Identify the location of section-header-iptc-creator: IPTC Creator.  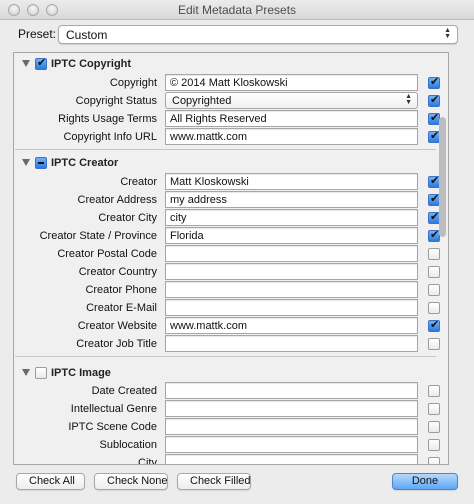
(66, 164).